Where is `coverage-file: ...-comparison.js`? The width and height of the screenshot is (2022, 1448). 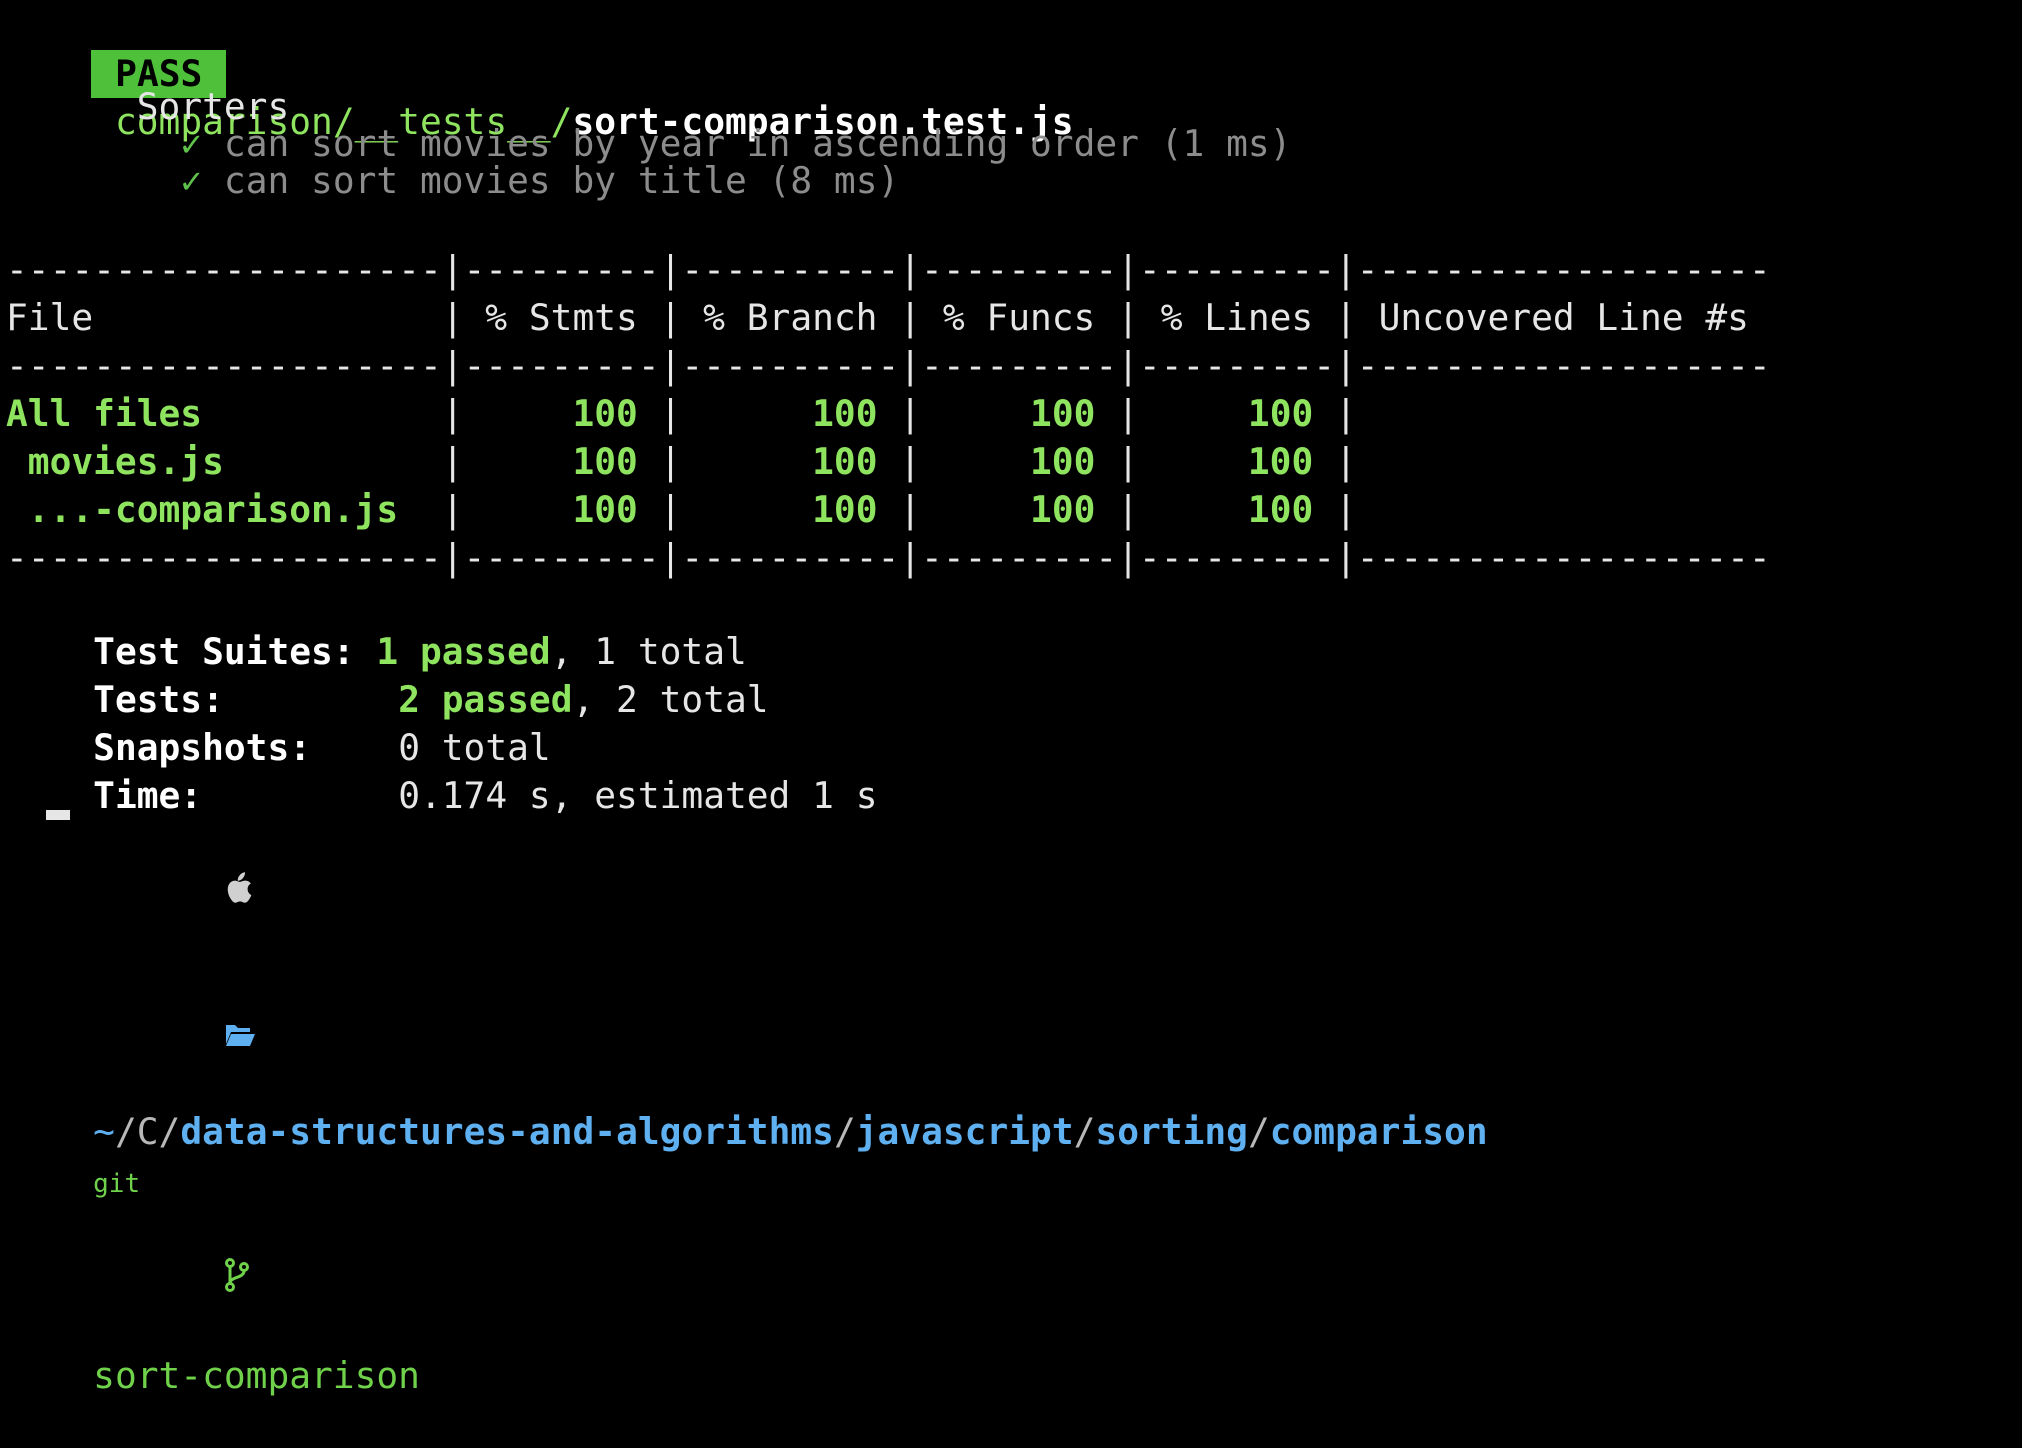 coverage-file: ...-comparison.js is located at coordinates (202, 509).